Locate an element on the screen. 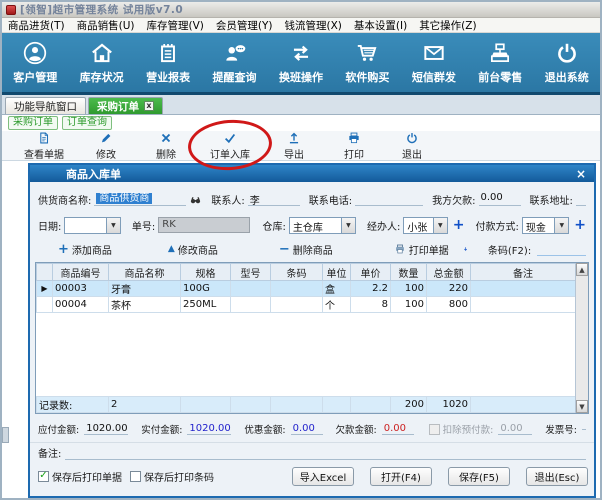 The height and width of the screenshot is (500, 602). export-icon is located at coordinates (294, 137).